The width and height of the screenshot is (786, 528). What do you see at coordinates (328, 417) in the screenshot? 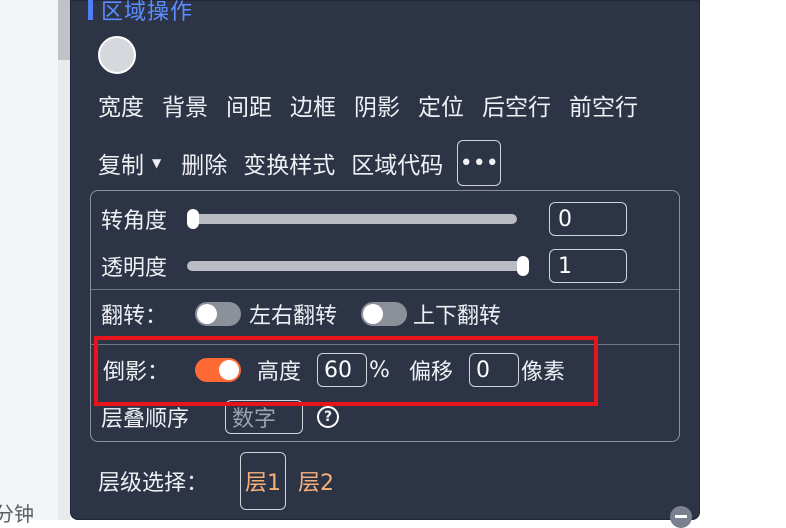
I see `help-icon: ?` at bounding box center [328, 417].